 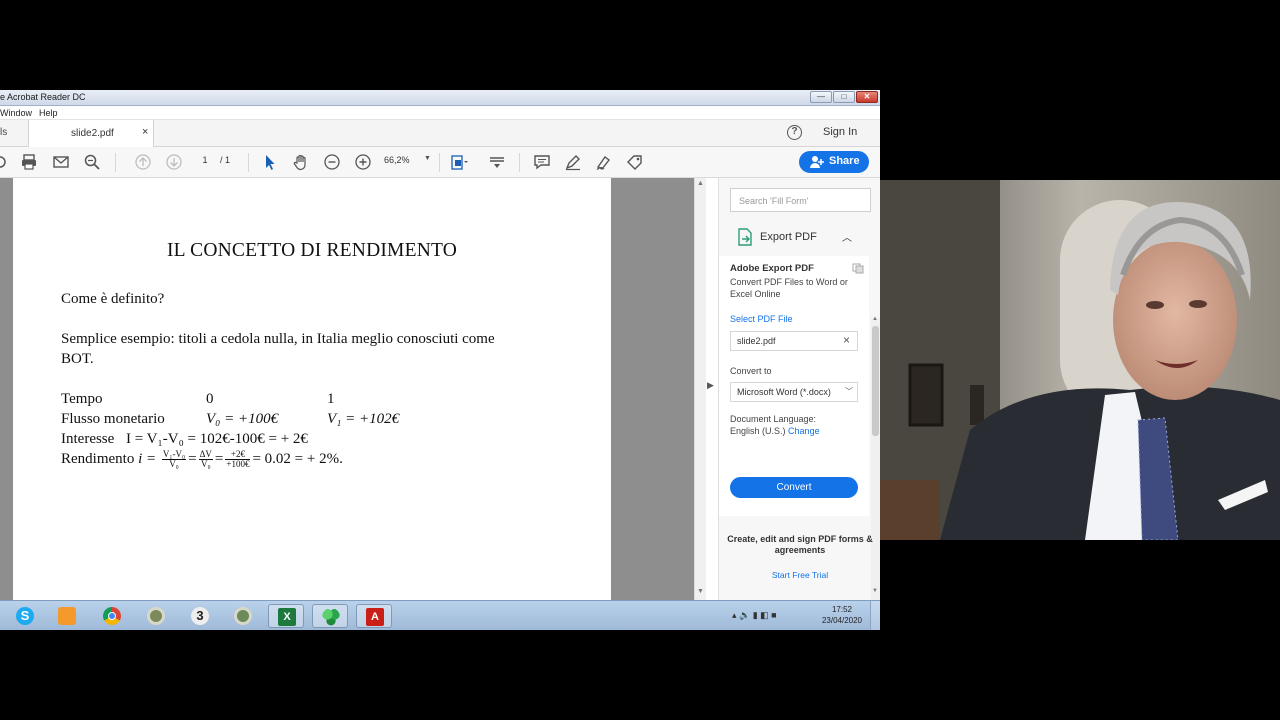 What do you see at coordinates (440, 615) in the screenshot?
I see `taskbar: S 3 X A ▴ 🔈 ▮ ◧ ■ 17:52 23/04/2020` at bounding box center [440, 615].